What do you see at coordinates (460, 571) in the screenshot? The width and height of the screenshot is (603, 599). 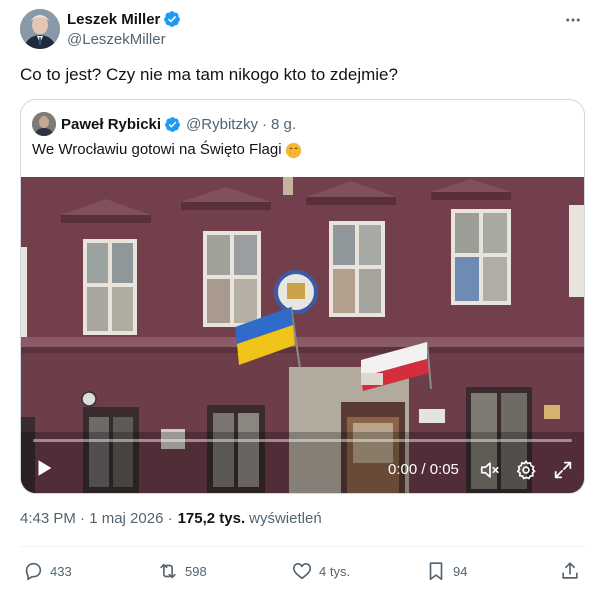 I see `bookmark-count: 94` at bounding box center [460, 571].